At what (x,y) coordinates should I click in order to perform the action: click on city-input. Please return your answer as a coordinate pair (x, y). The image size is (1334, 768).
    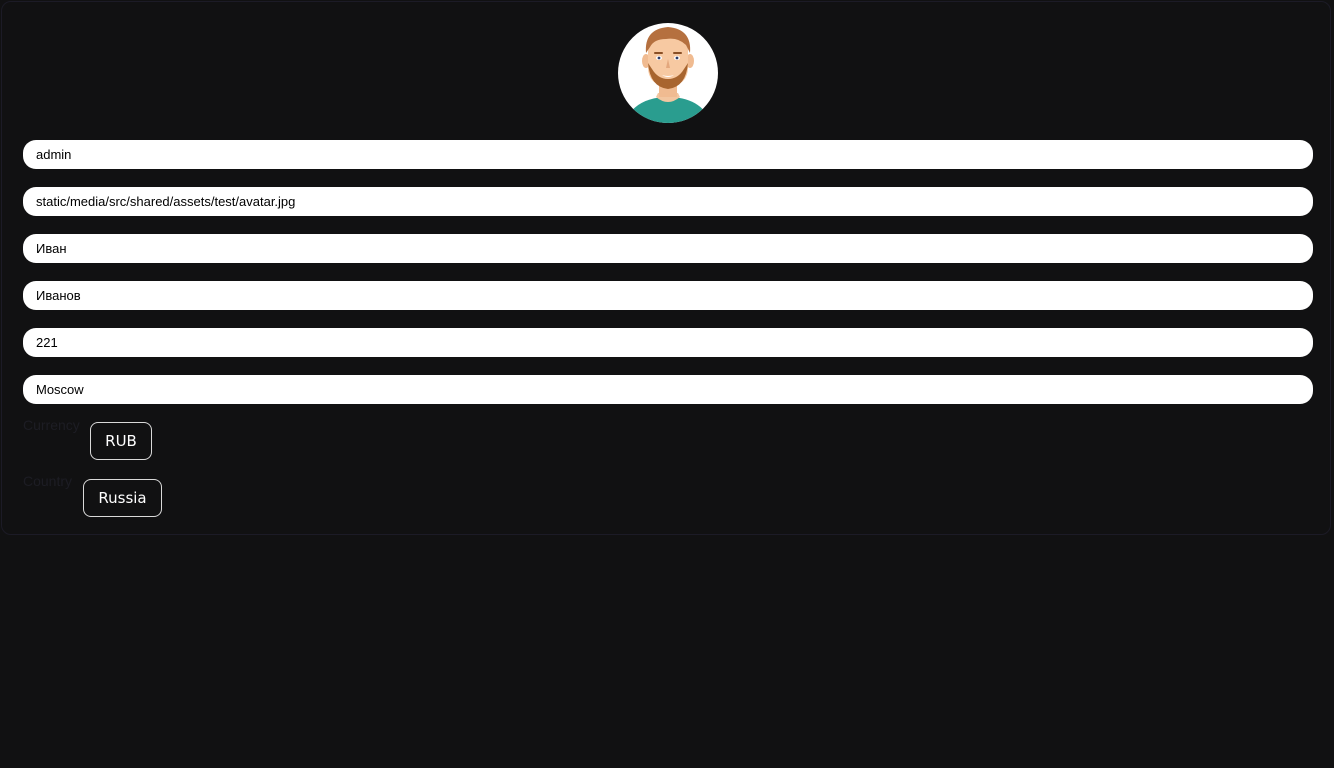
    Looking at the image, I should click on (668, 389).